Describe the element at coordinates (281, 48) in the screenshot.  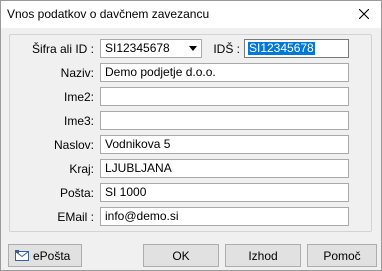
I see `ids-value: SI12345678` at that location.